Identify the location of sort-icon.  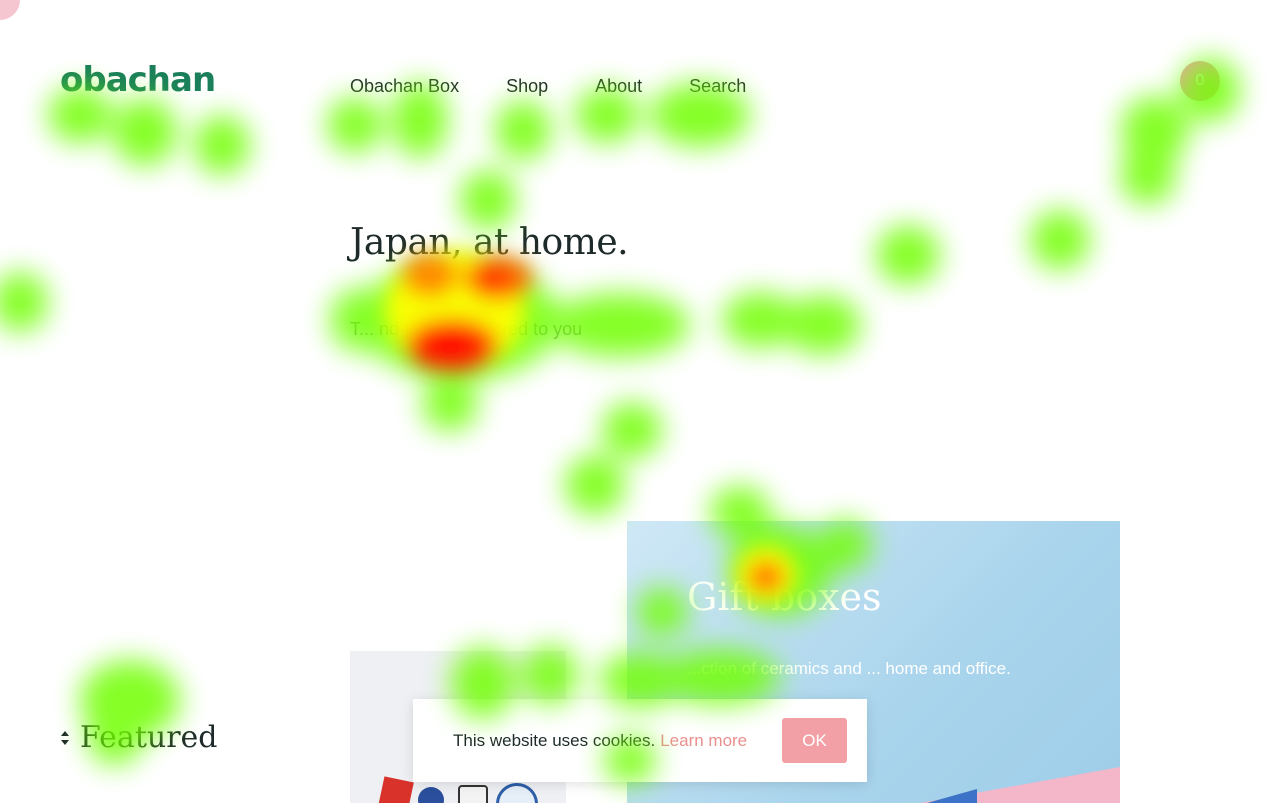
(65, 737).